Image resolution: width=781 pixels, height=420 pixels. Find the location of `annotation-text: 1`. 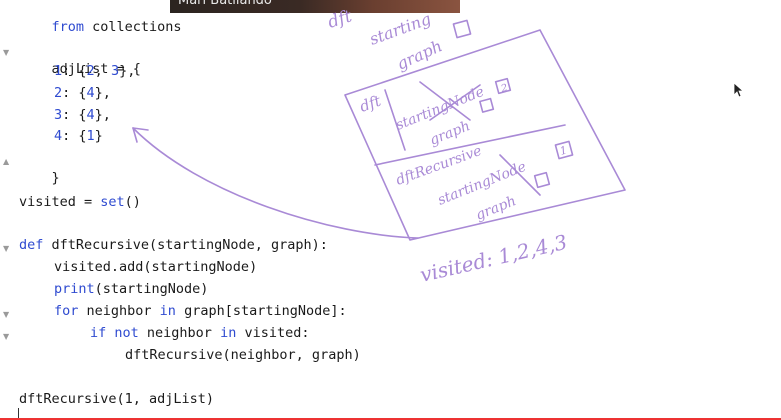

annotation-text: 1 is located at coordinates (563, 151).